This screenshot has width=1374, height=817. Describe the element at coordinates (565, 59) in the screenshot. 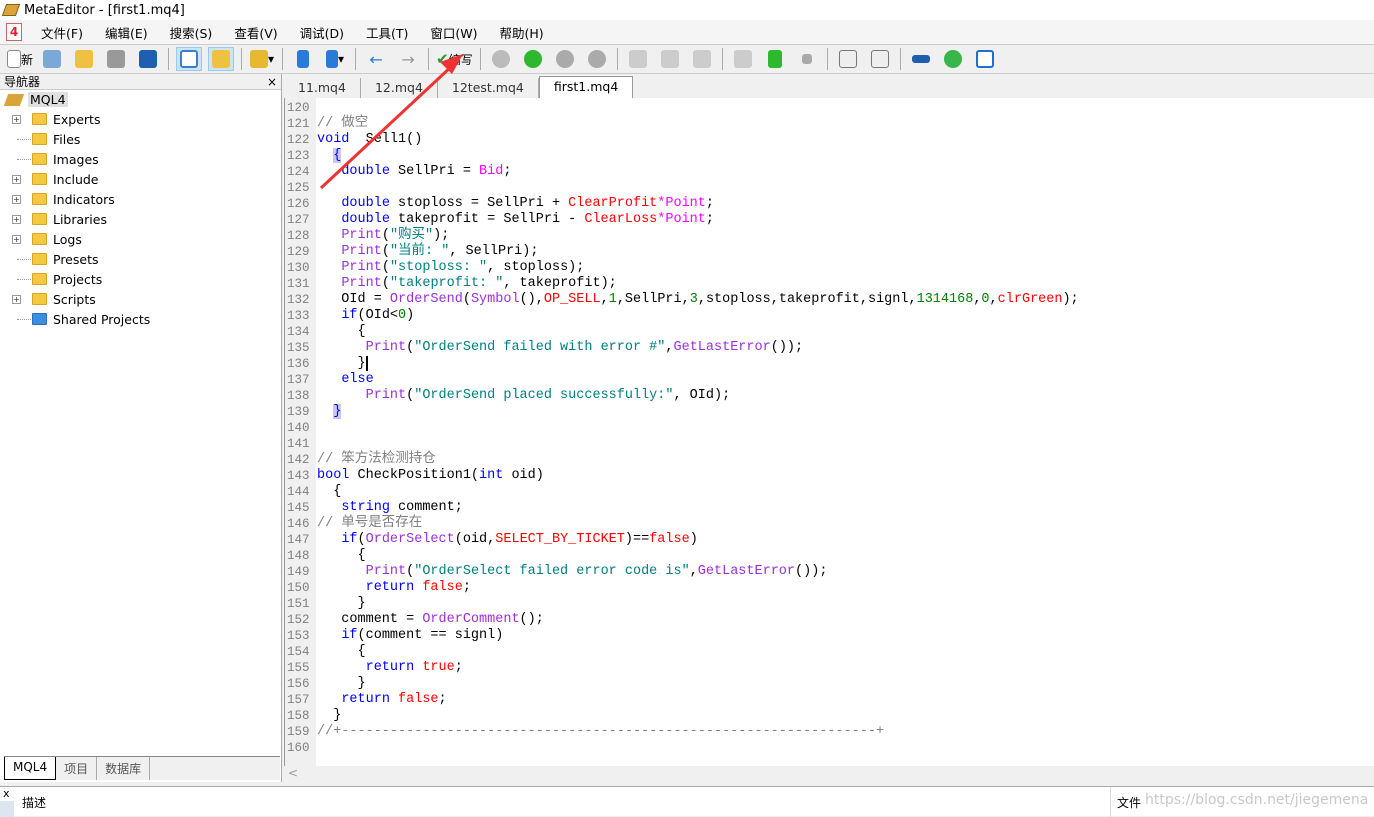

I see `pause-button` at that location.